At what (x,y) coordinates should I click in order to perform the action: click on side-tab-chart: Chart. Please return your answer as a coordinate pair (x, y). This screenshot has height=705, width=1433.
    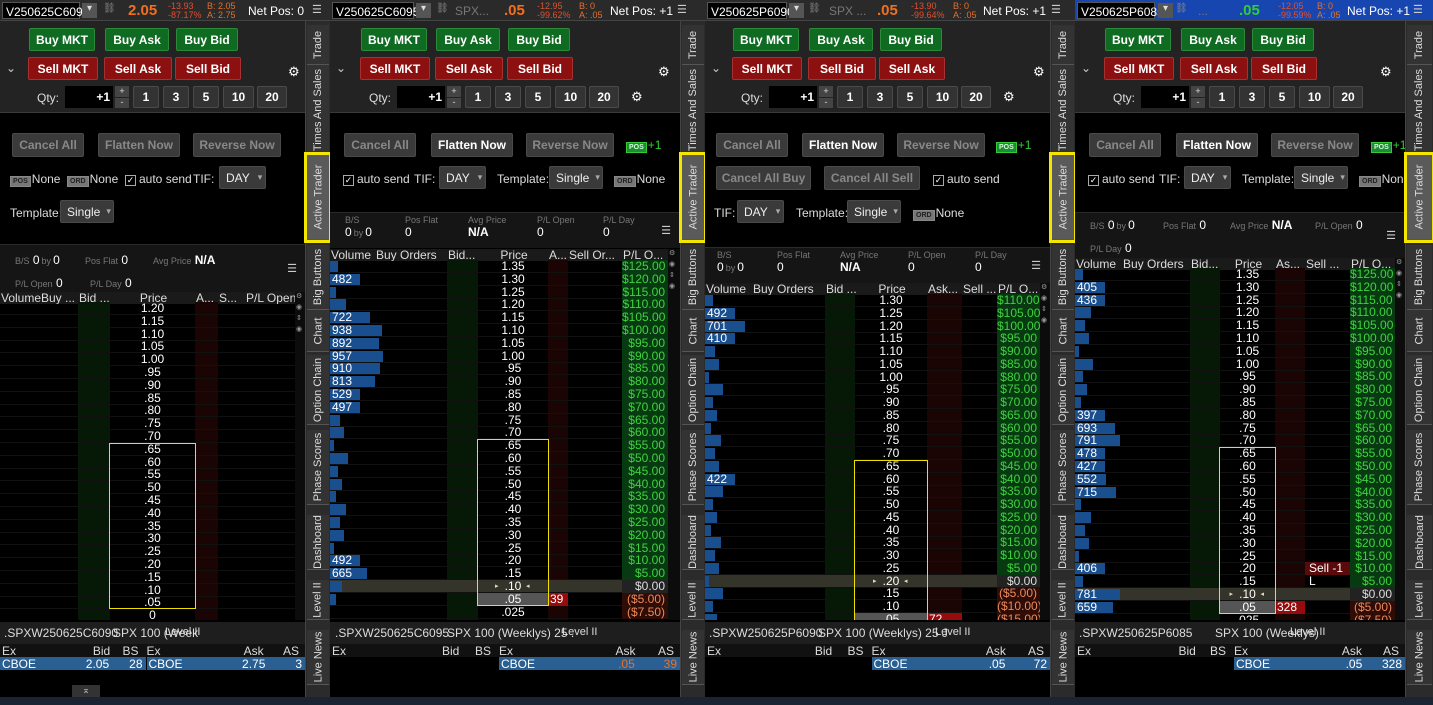
    Looking at the image, I should click on (318, 331).